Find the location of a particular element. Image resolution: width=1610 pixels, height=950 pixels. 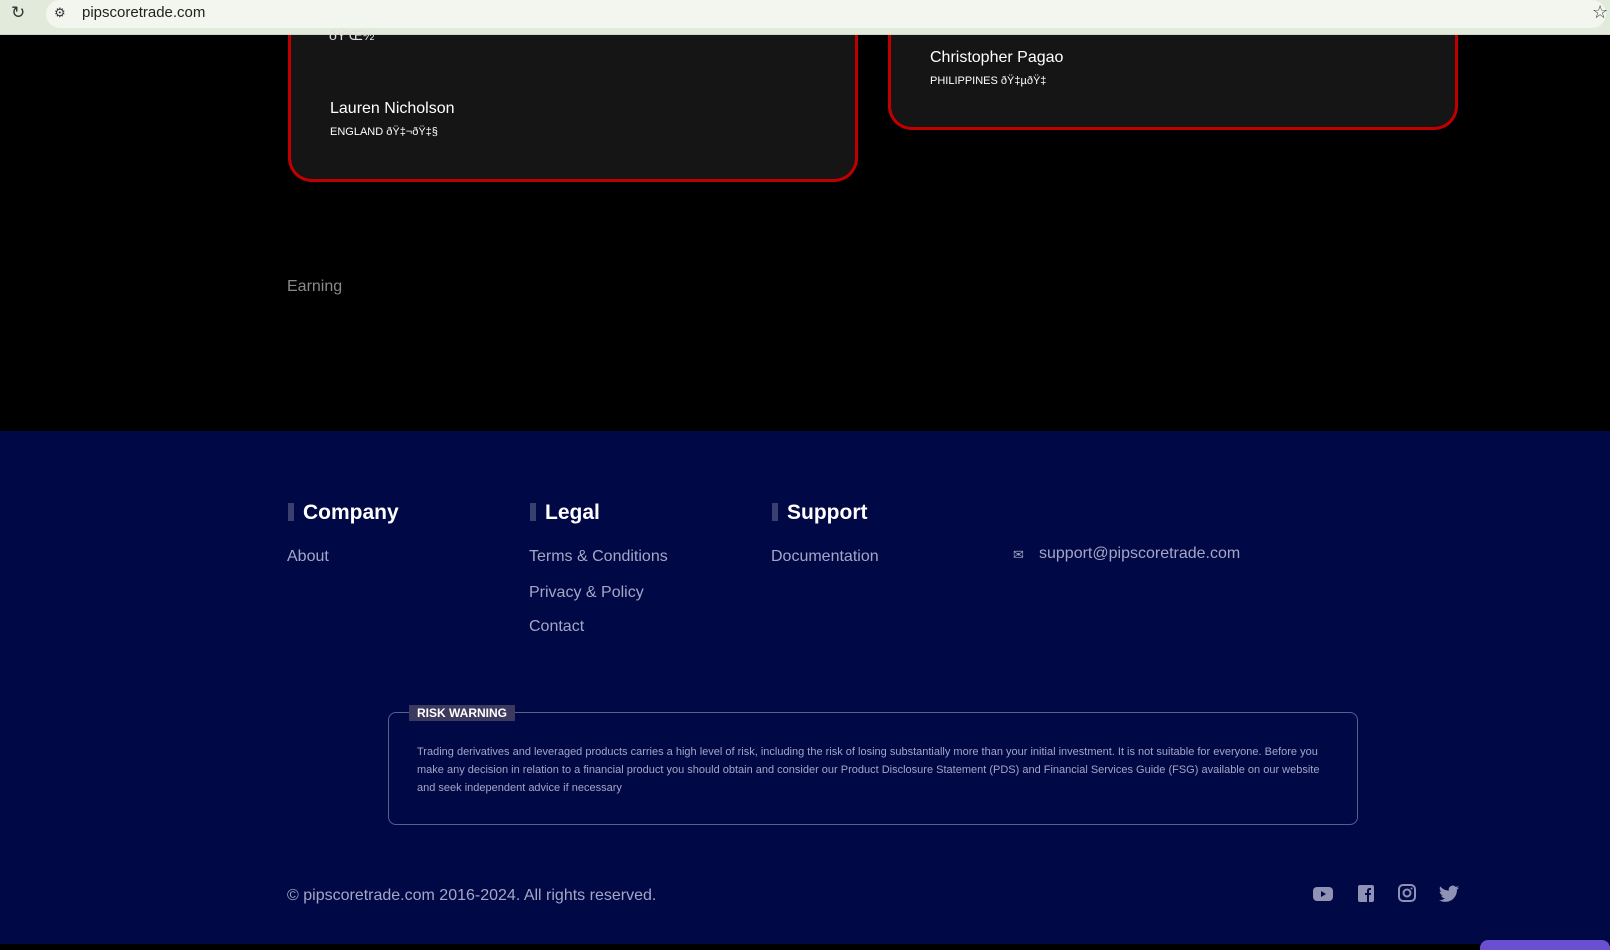

facebook-icon is located at coordinates (1366, 894).